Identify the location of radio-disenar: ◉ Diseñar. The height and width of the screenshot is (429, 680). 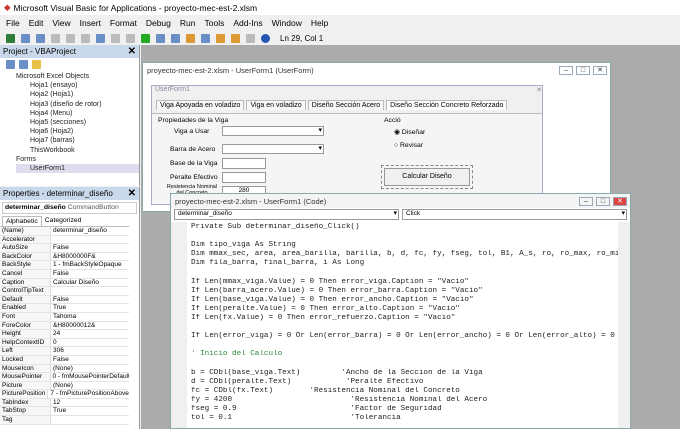
(409, 132).